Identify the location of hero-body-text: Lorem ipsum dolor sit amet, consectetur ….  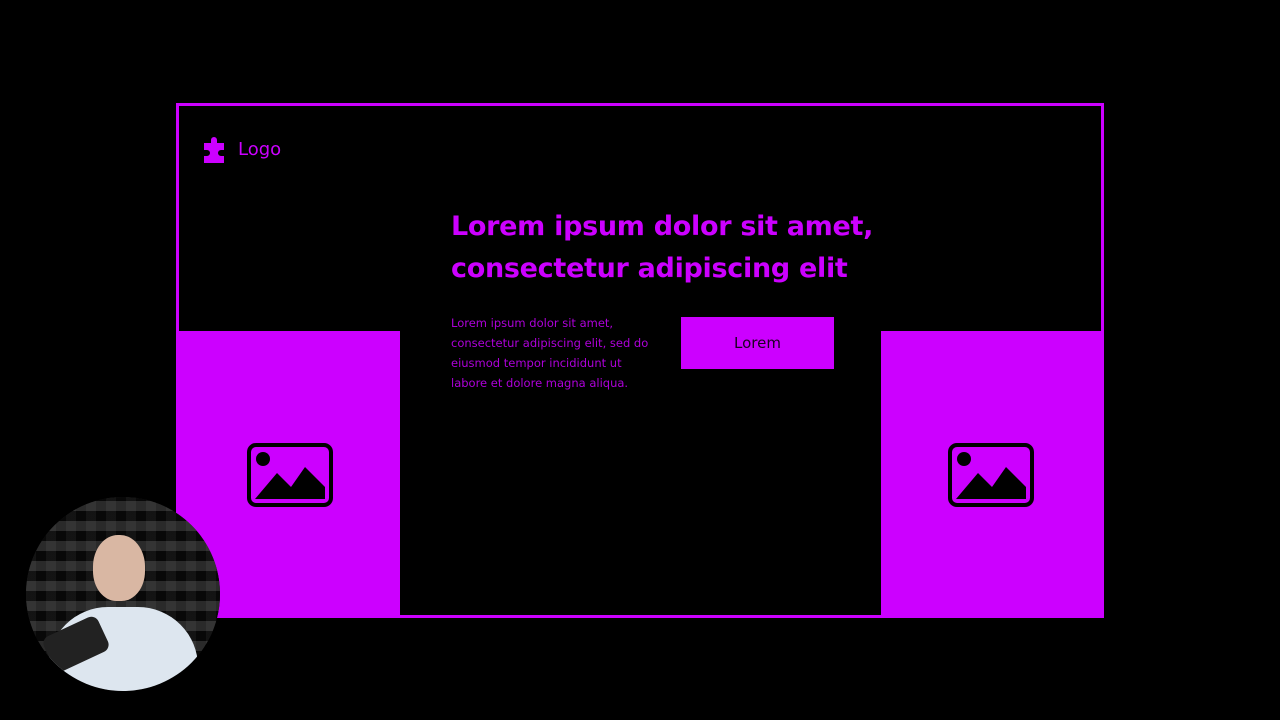
(550, 353).